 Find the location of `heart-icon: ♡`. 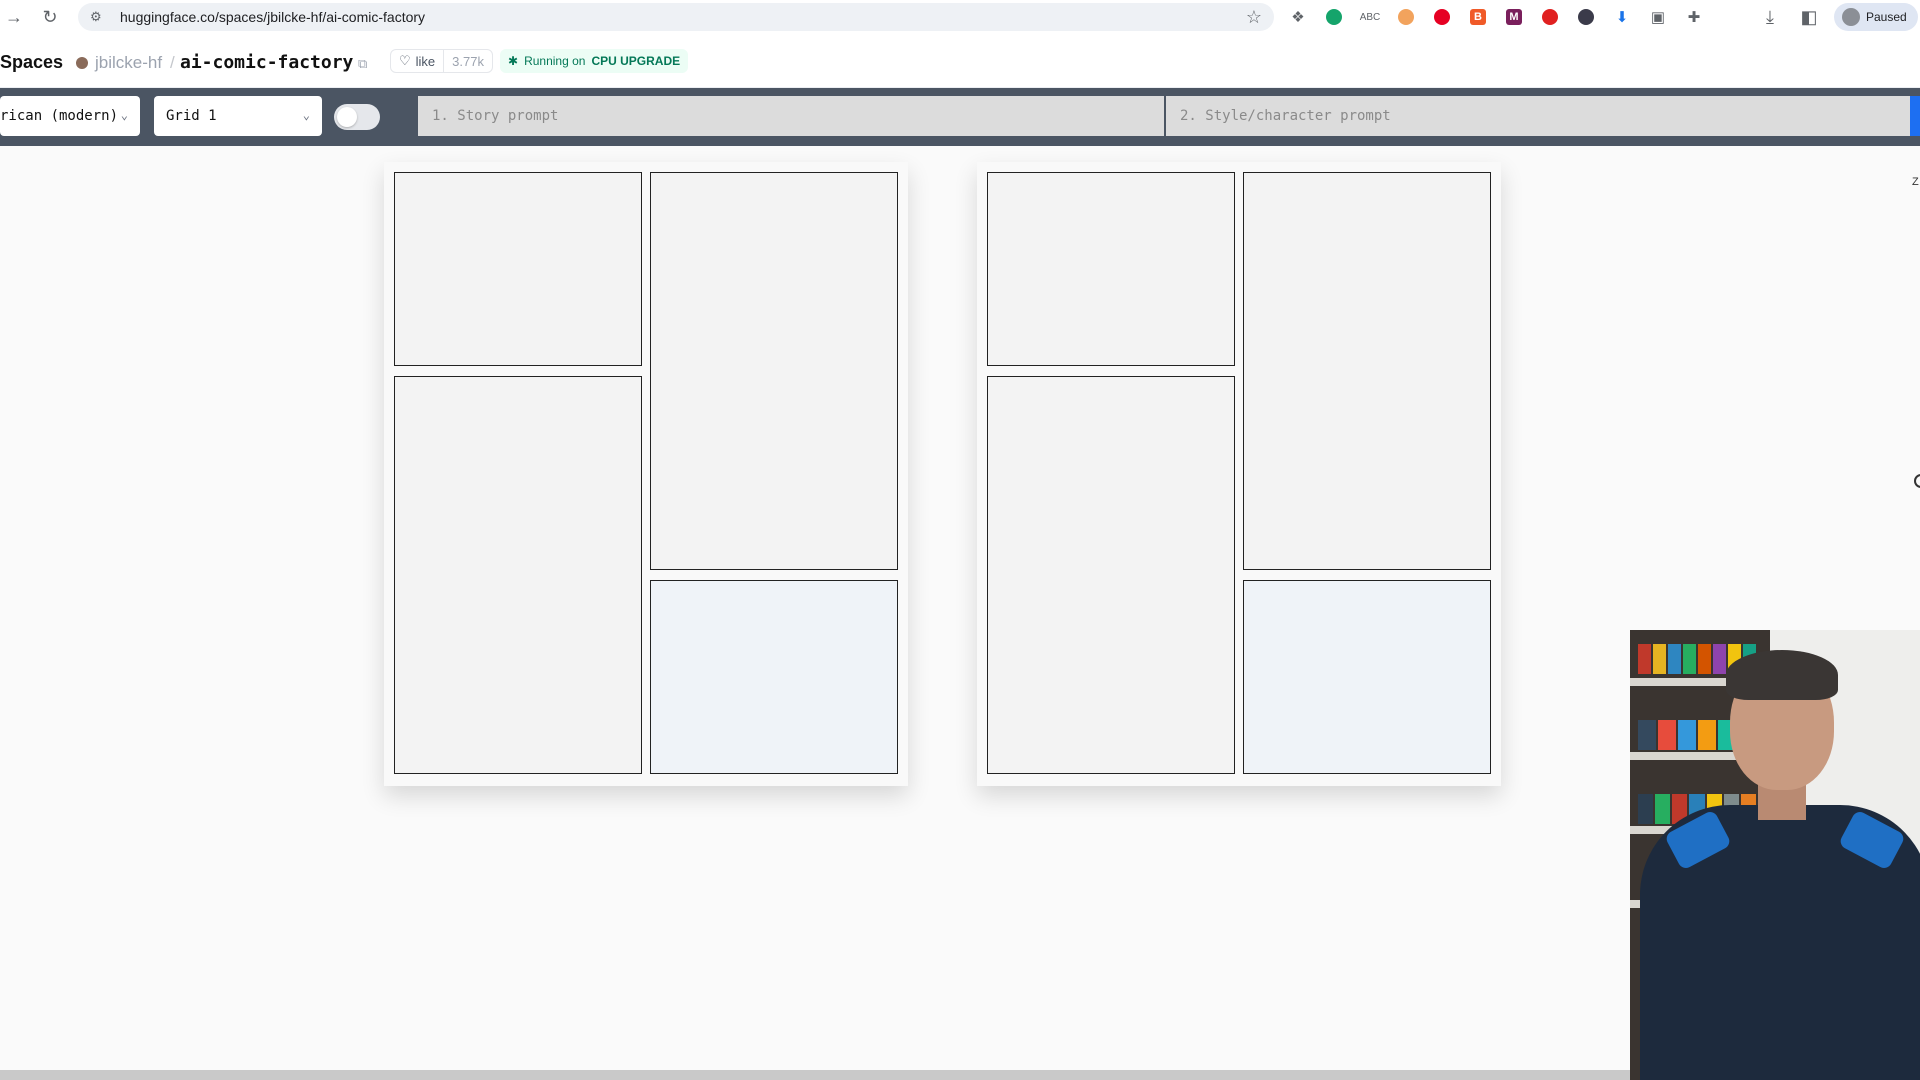

heart-icon: ♡ is located at coordinates (405, 60).